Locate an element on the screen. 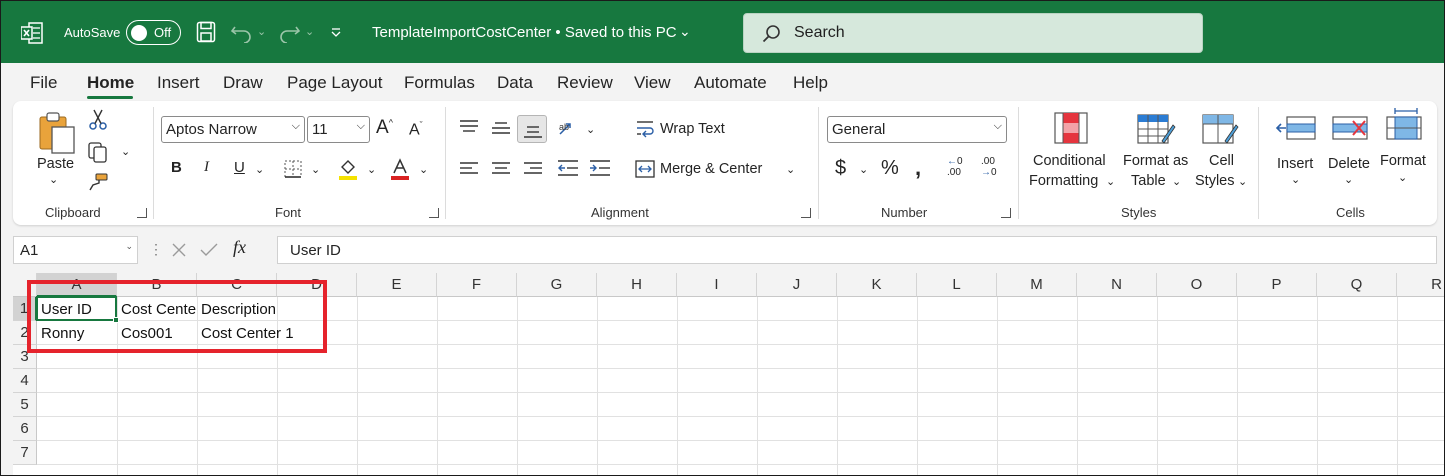 The width and height of the screenshot is (1445, 476). underline-icon: U is located at coordinates (239, 167).